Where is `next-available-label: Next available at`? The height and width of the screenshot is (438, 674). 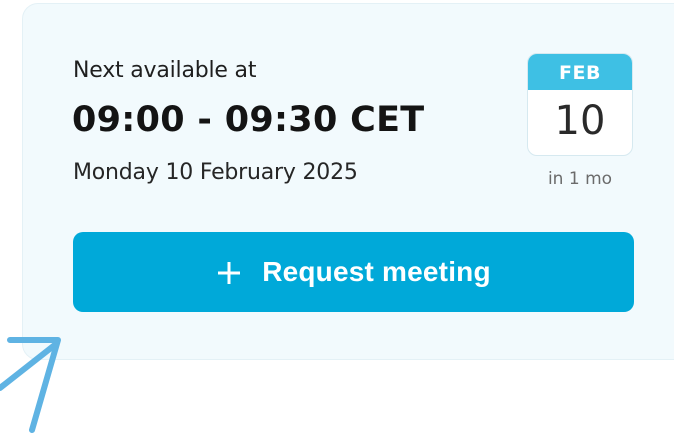 next-available-label: Next available at is located at coordinates (165, 70).